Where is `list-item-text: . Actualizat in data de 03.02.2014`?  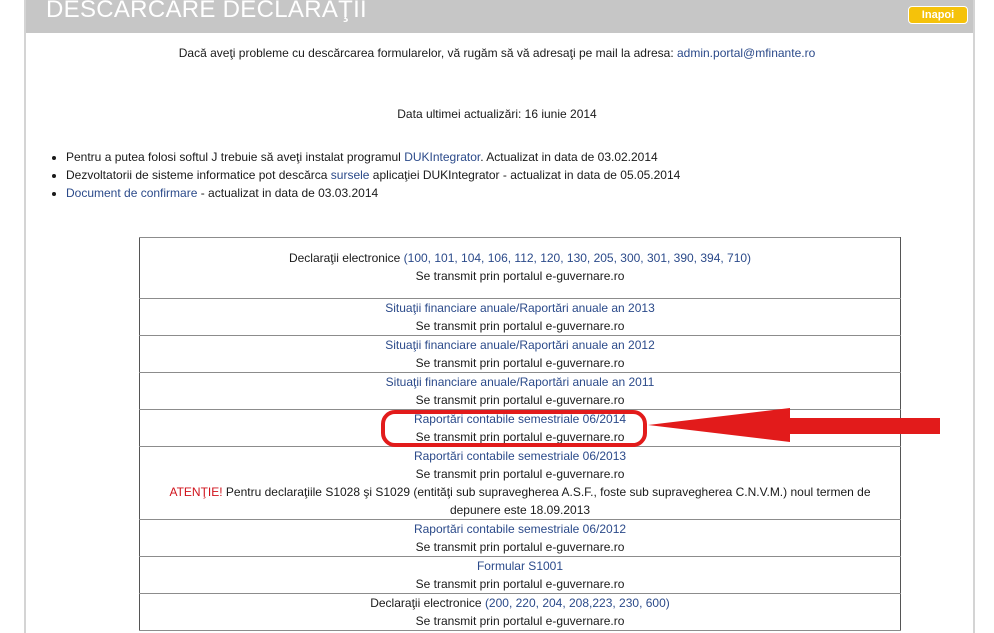
list-item-text: . Actualizat in data de 03.02.2014 is located at coordinates (569, 157).